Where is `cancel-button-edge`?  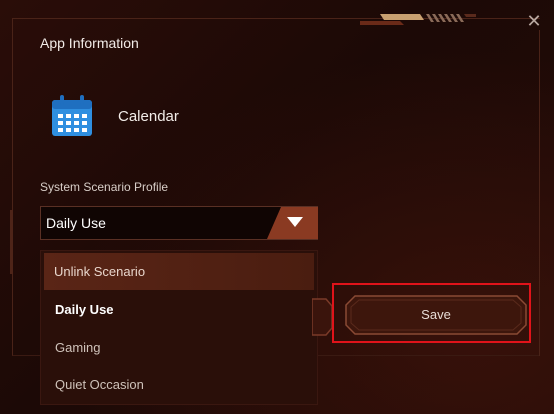 cancel-button-edge is located at coordinates (323, 317).